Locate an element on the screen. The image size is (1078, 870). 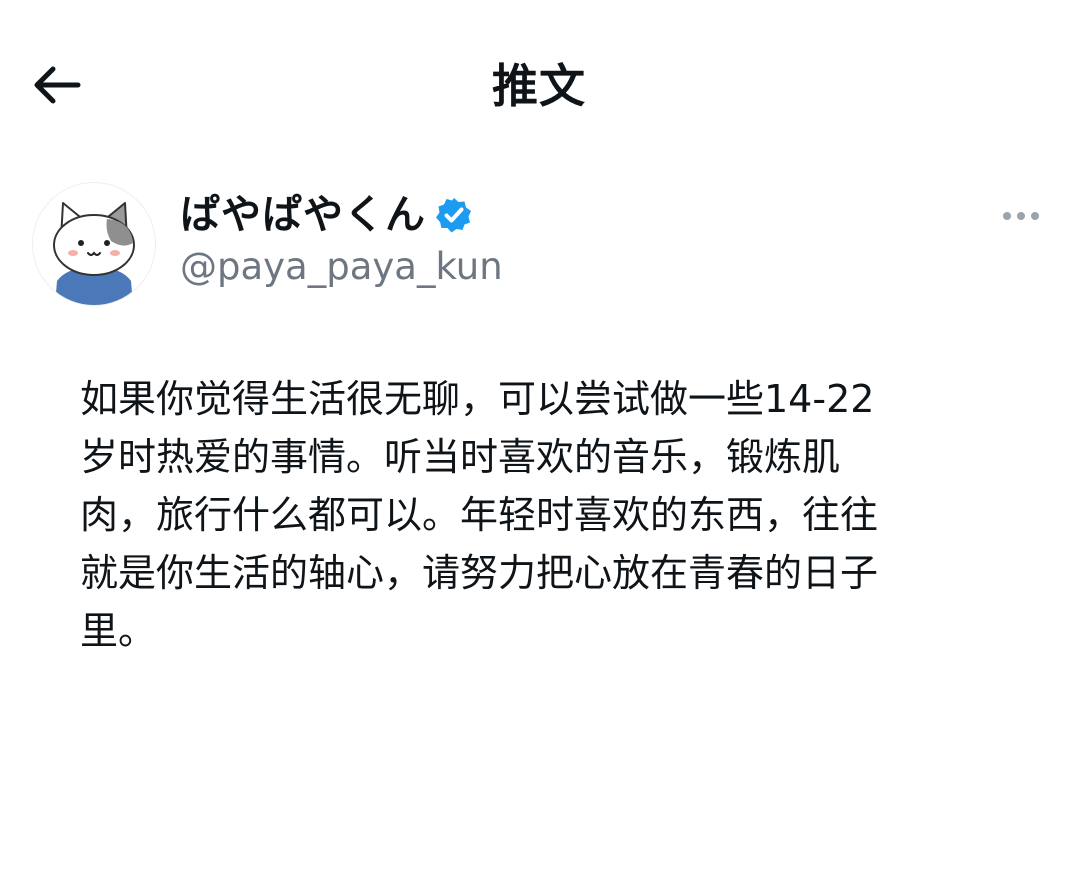
verified-badge-icon is located at coordinates (454, 215).